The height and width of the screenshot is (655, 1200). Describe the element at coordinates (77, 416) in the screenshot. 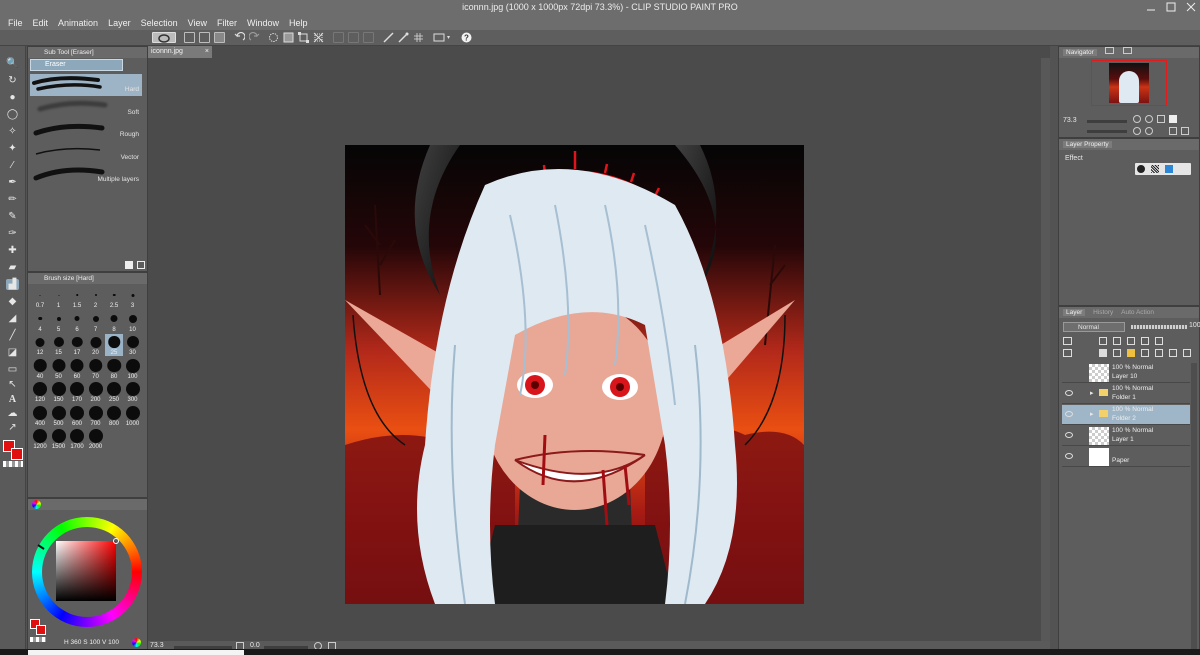

I see `brush-size-option: 600` at that location.